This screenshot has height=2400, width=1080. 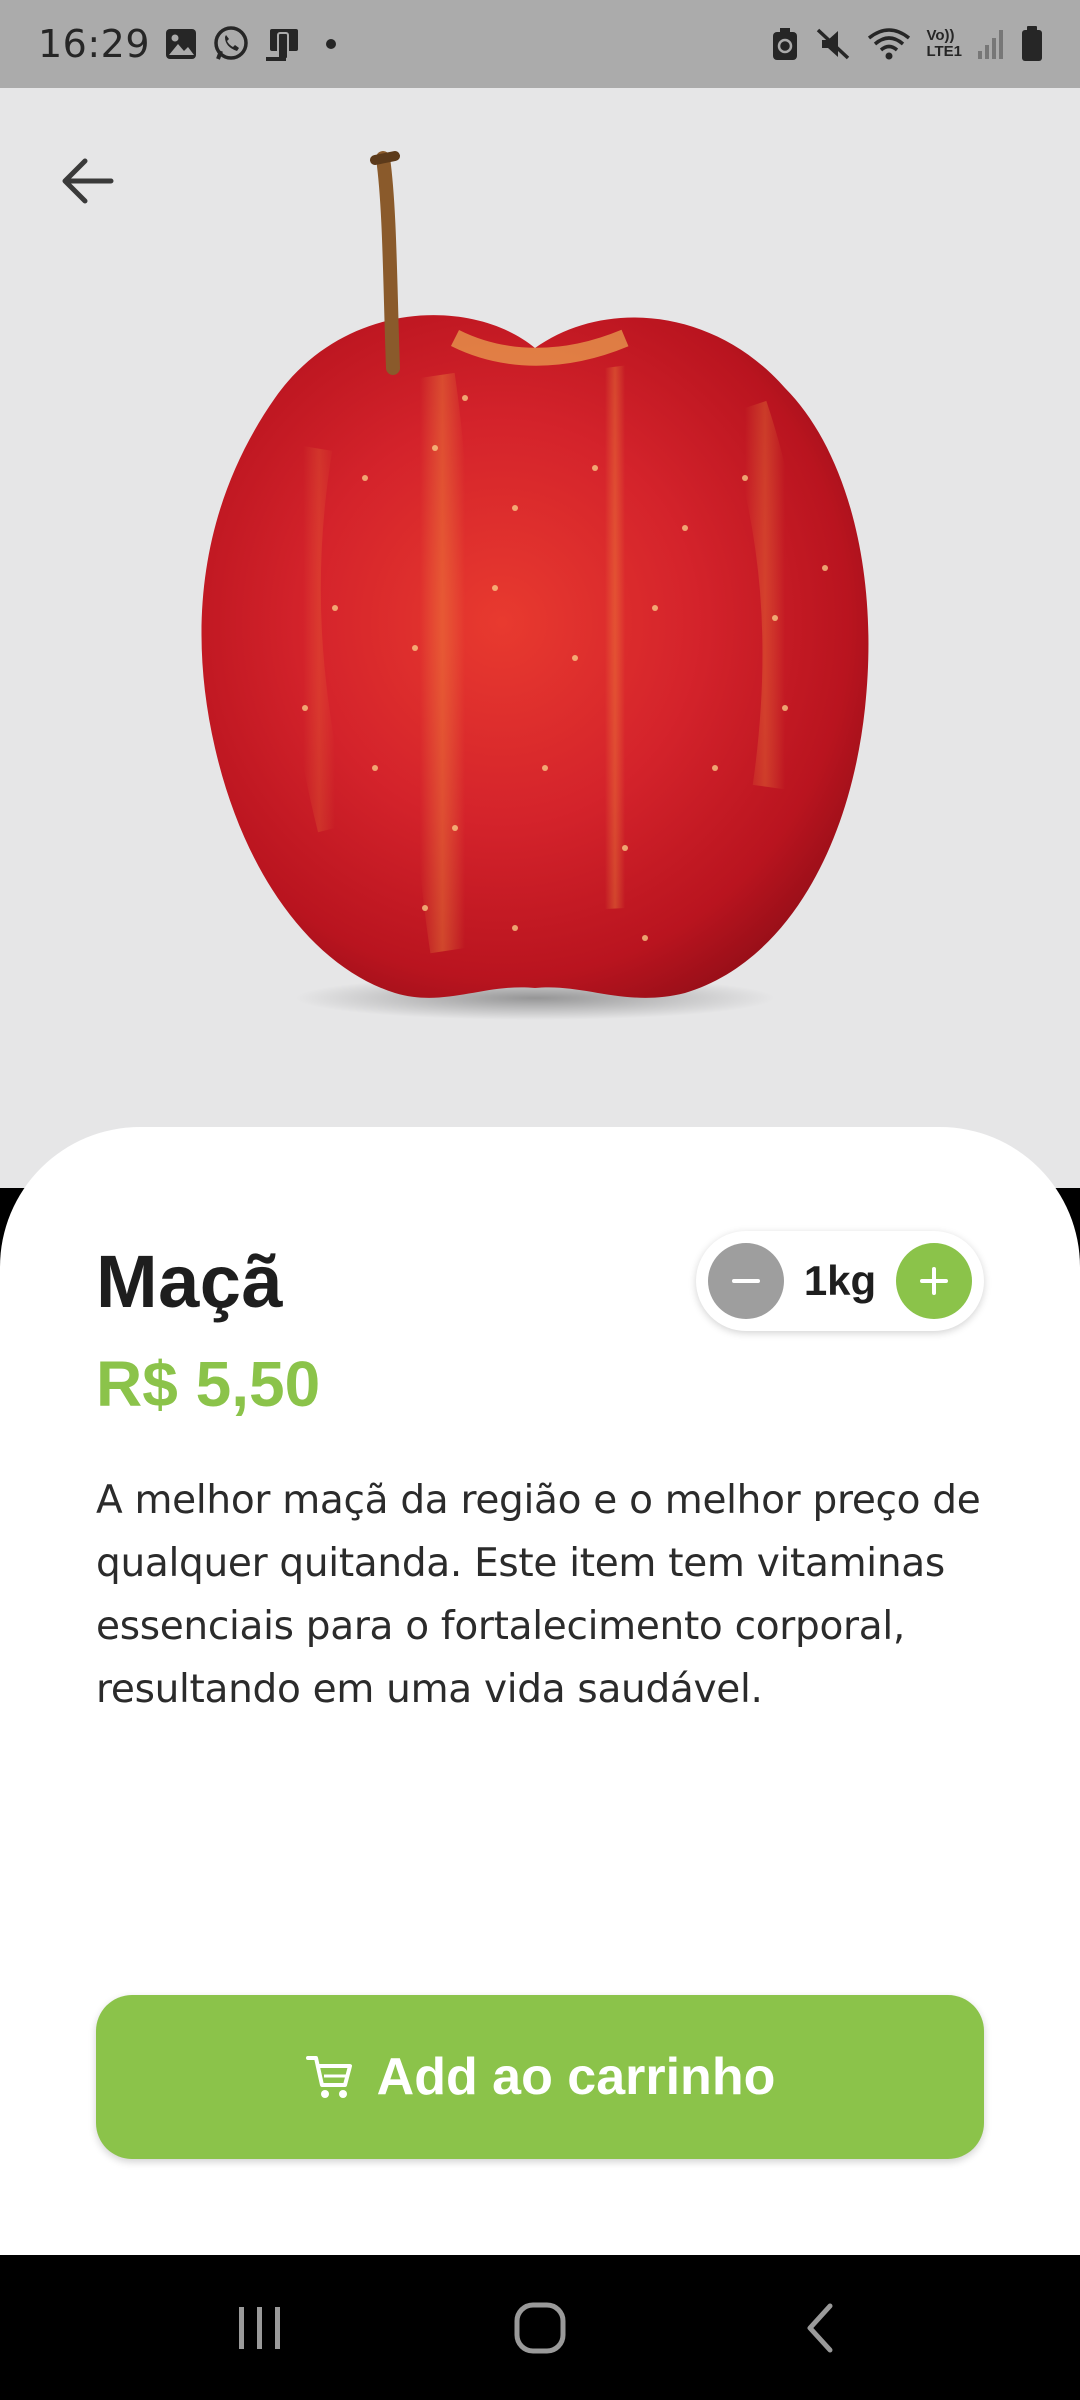 I want to click on battery-icon, so click(x=1032, y=43).